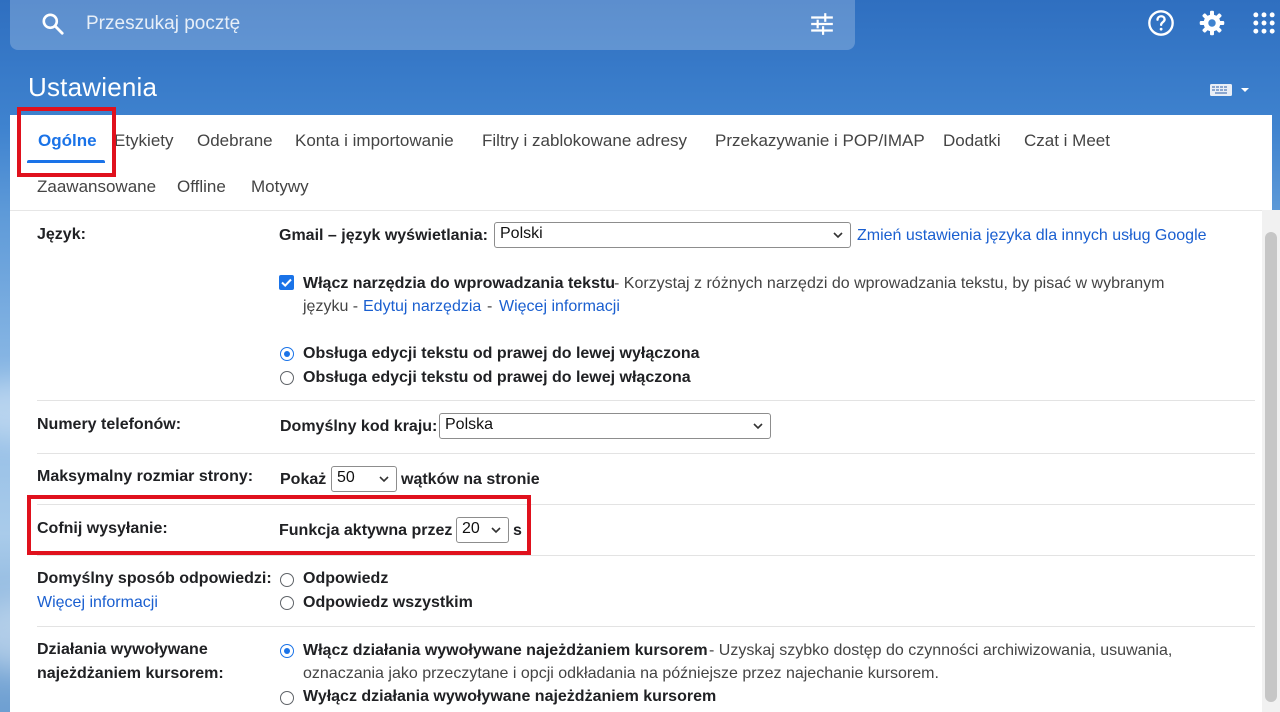 This screenshot has height=712, width=1280. I want to click on search-icon, so click(53, 24).